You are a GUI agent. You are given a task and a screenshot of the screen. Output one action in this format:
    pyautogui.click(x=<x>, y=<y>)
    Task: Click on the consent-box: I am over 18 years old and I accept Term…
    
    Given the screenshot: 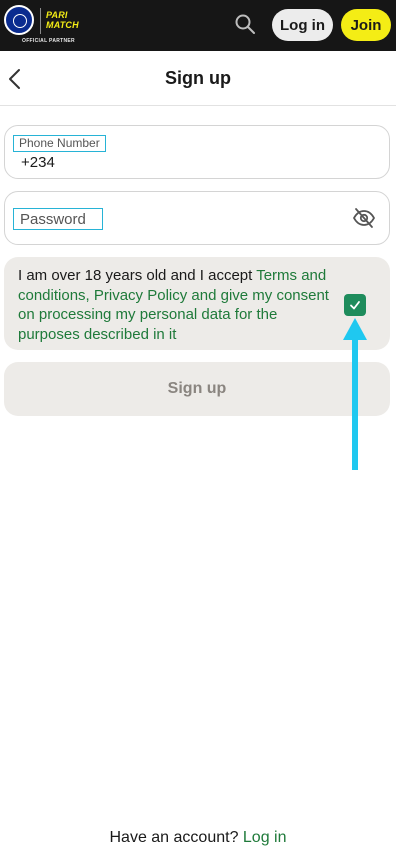 What is the action you would take?
    pyautogui.click(x=197, y=303)
    